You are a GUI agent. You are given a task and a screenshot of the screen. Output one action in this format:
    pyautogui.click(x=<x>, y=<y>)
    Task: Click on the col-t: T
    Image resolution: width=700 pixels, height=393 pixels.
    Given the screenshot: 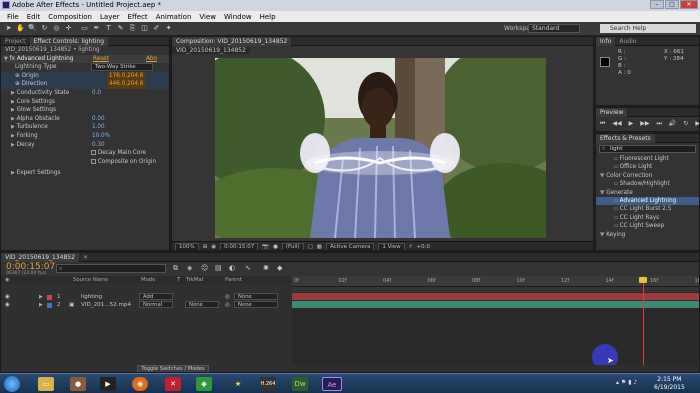 What is the action you would take?
    pyautogui.click(x=178, y=280)
    